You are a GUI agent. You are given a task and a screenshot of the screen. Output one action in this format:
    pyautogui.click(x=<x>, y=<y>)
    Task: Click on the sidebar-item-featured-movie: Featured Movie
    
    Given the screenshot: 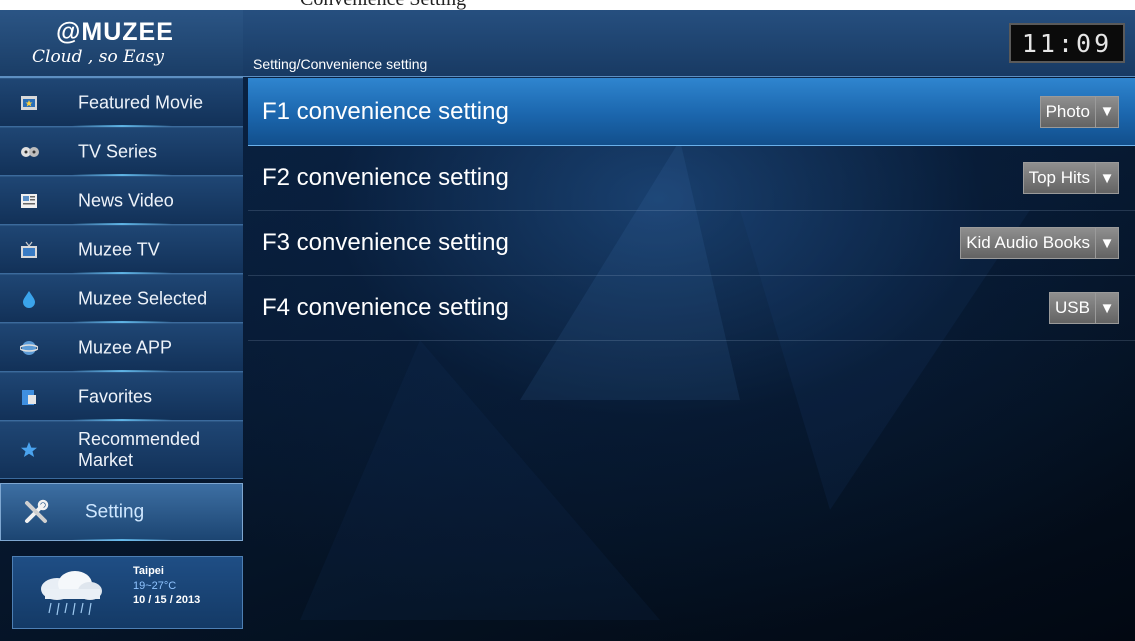 What is the action you would take?
    pyautogui.click(x=121, y=102)
    